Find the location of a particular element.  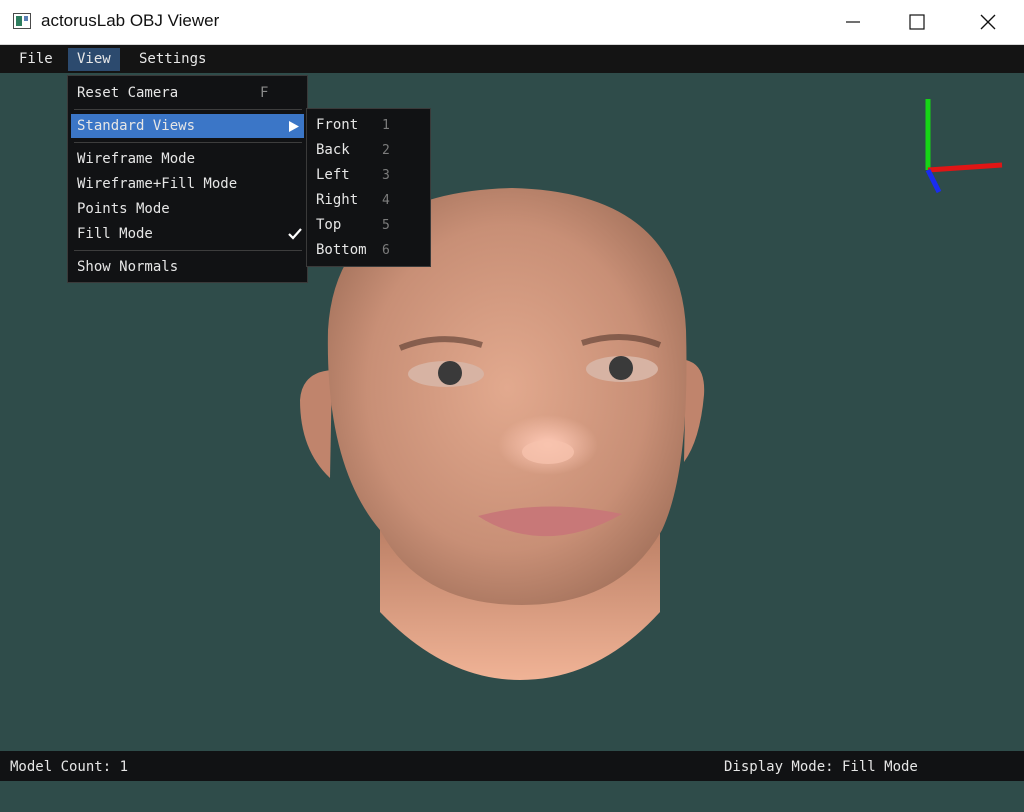

view-label: Left is located at coordinates (333, 175).